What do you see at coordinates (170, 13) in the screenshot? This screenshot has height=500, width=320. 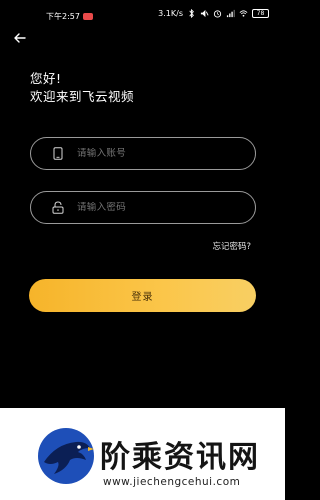 I see `network-speed: 3.1K/s` at bounding box center [170, 13].